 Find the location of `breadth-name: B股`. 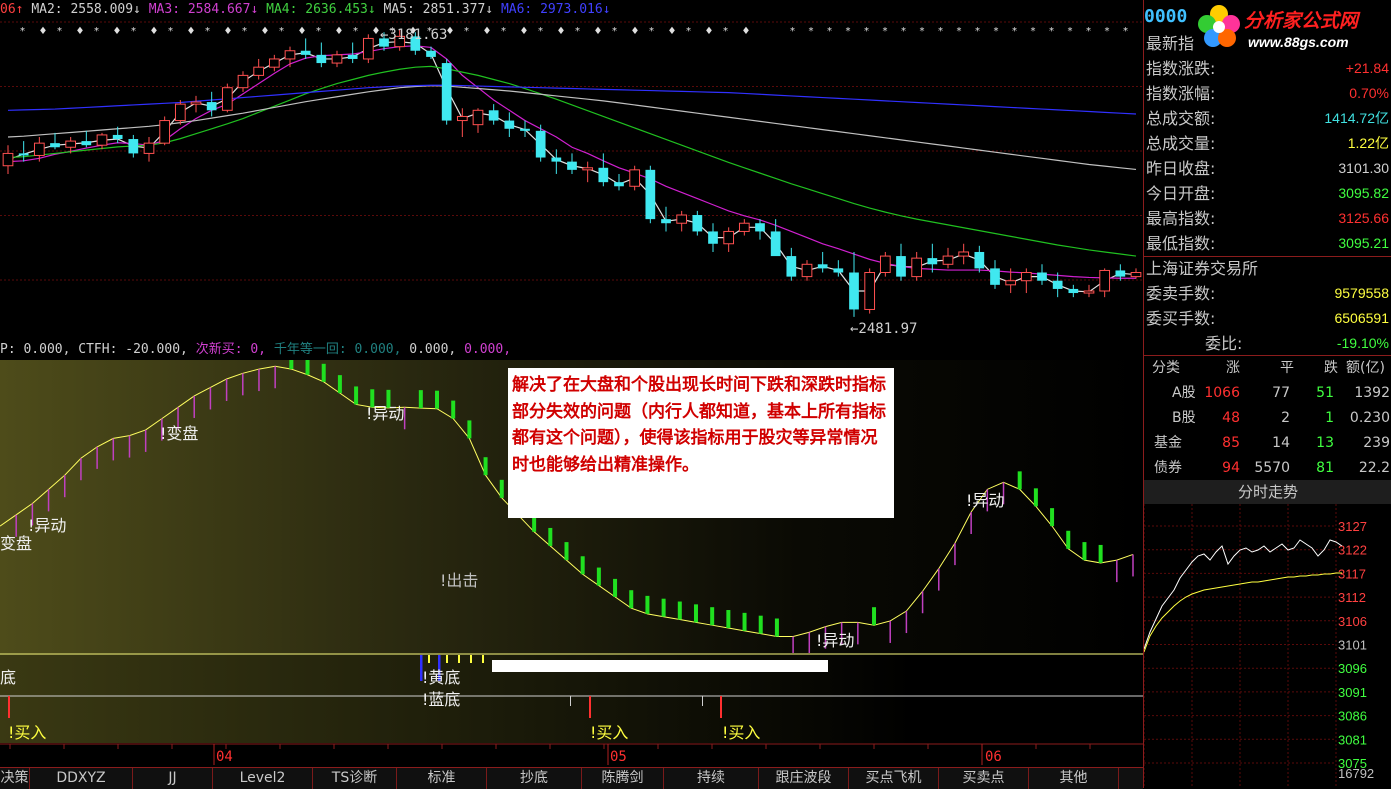

breadth-name: B股 is located at coordinates (1184, 418).